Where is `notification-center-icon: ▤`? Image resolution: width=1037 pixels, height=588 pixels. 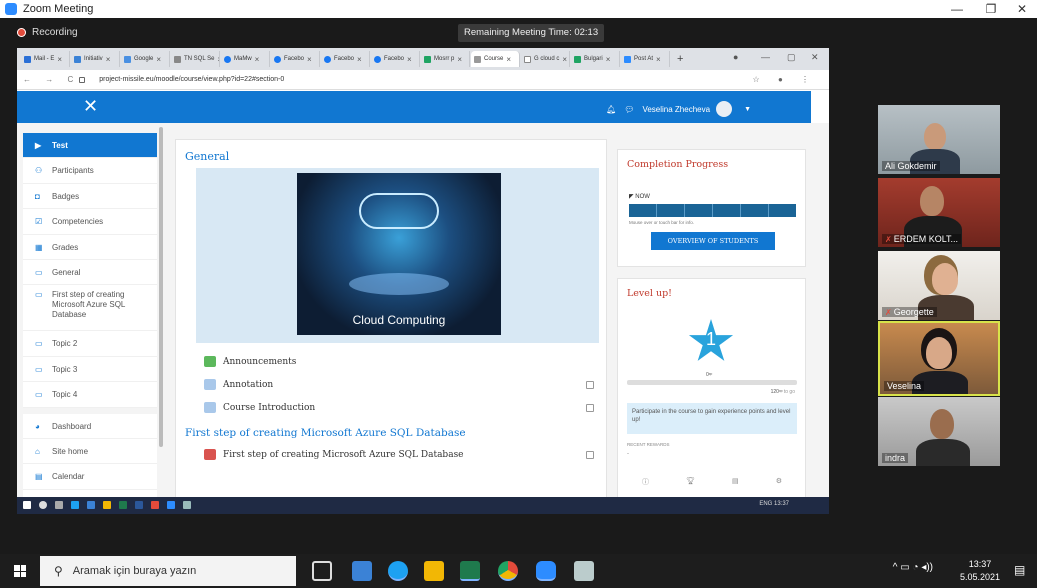
notification-center-icon: ▤ is located at coordinates (1019, 570).